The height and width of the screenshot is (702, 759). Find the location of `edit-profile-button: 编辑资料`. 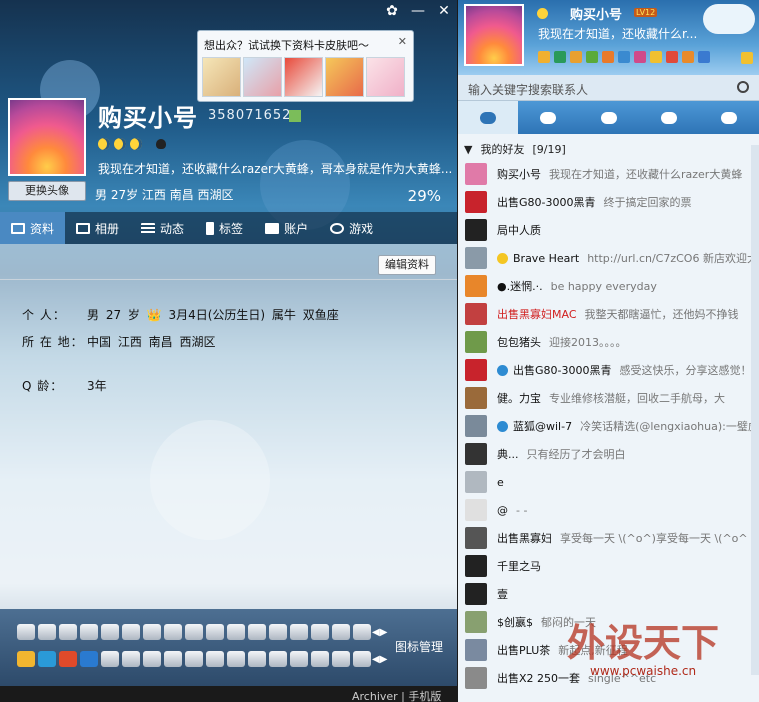

edit-profile-button: 编辑资料 is located at coordinates (407, 265).